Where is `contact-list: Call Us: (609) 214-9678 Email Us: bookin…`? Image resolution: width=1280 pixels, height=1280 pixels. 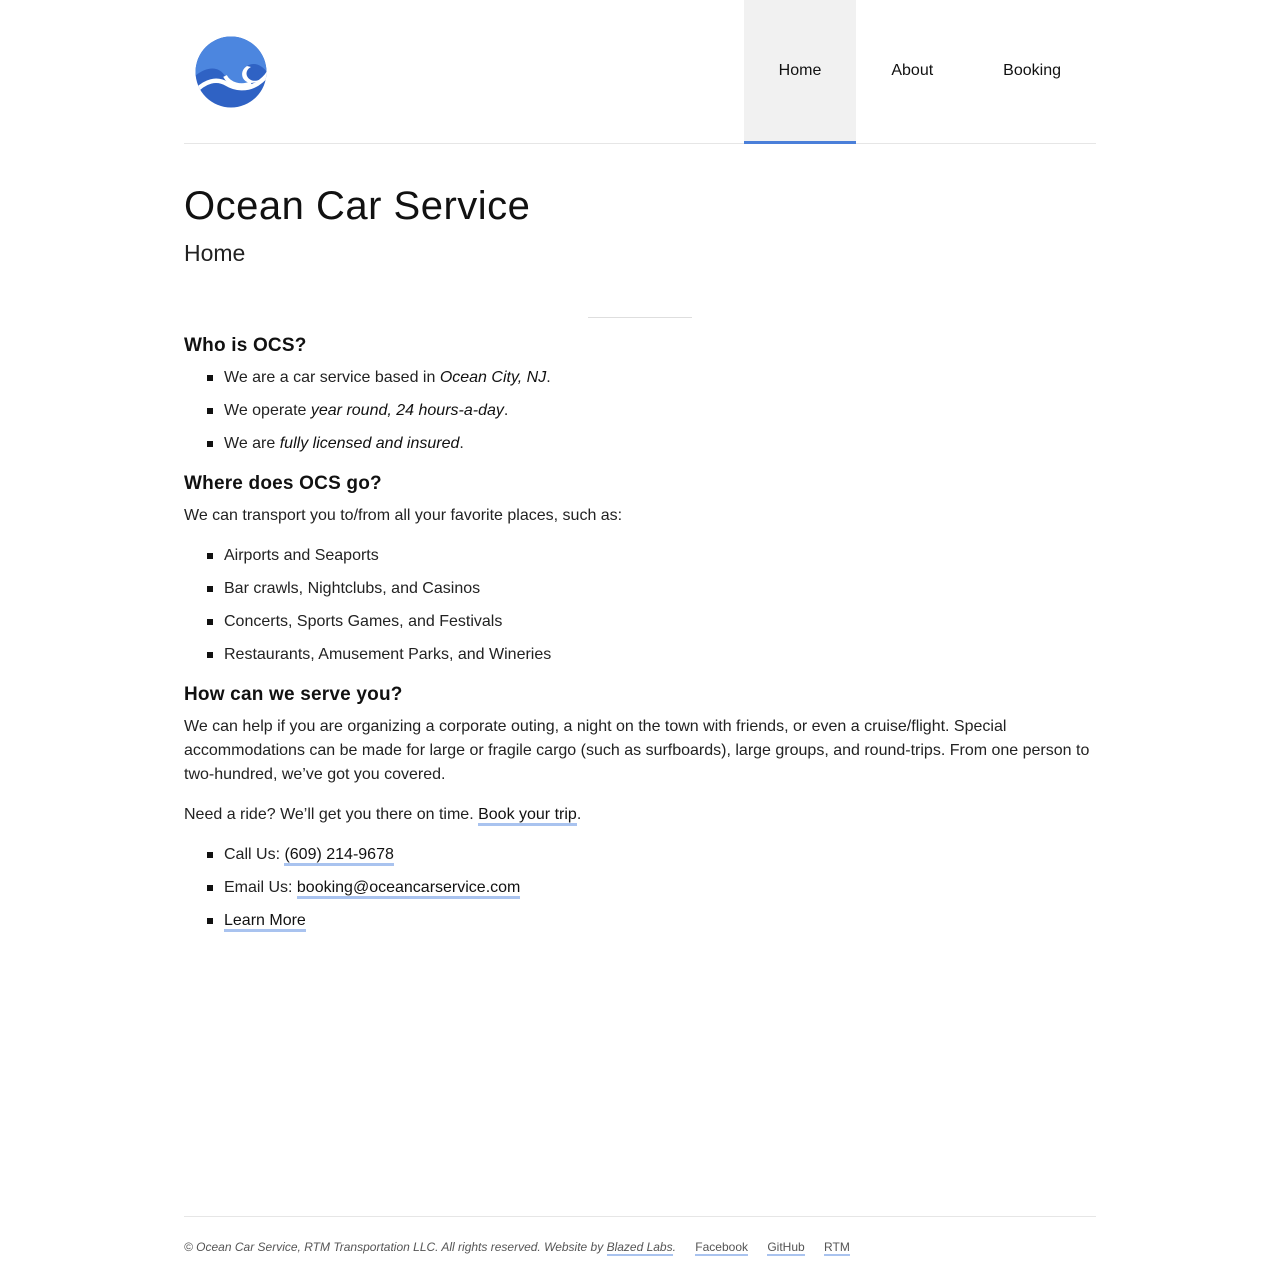 contact-list: Call Us: (609) 214-9678 Email Us: bookin… is located at coordinates (640, 888).